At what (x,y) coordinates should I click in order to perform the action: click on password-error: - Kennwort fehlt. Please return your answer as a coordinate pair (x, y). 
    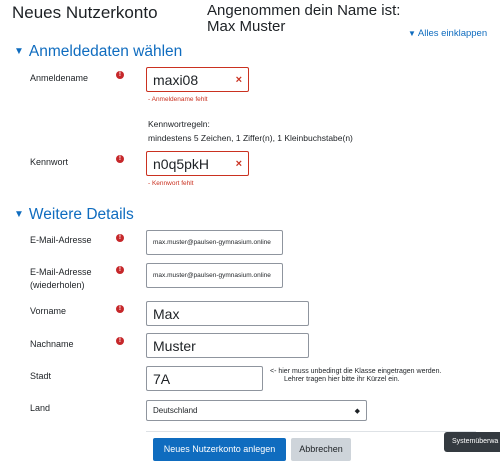
    Looking at the image, I should click on (171, 183).